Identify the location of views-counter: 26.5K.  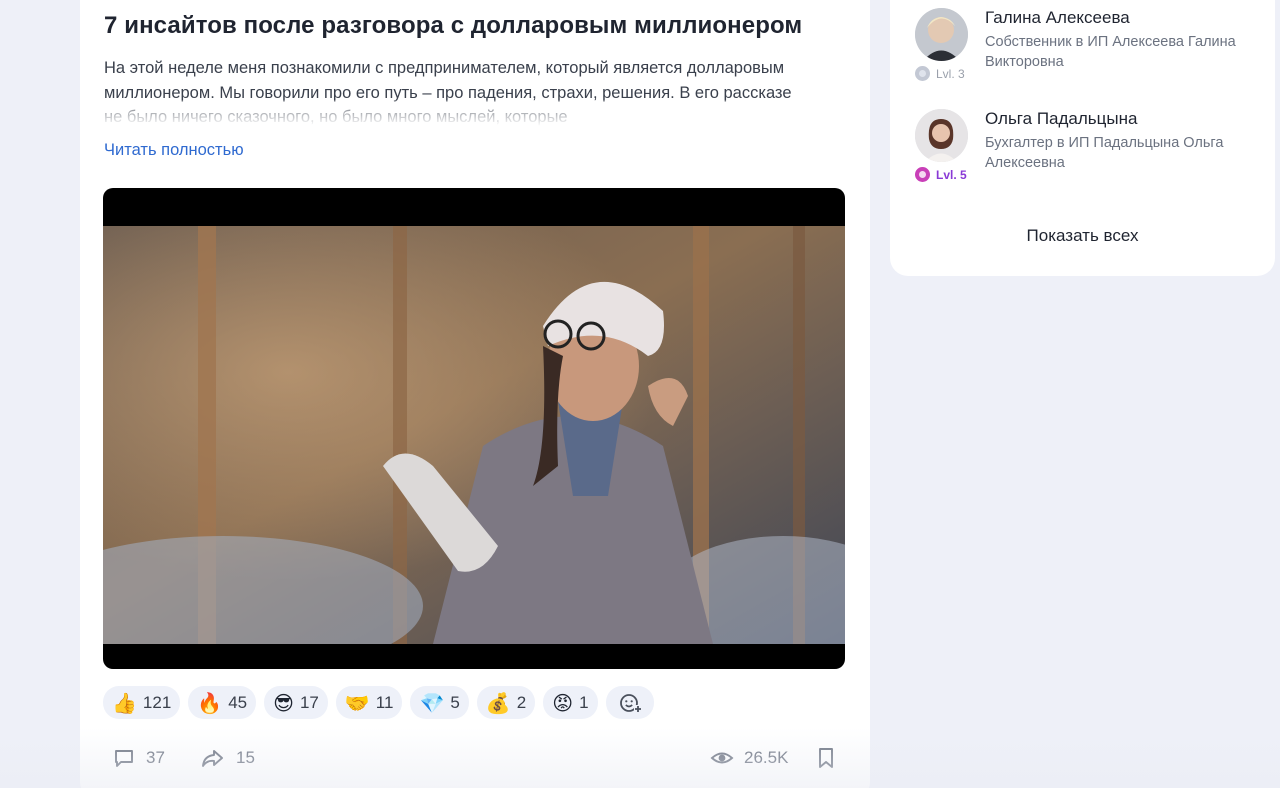
(749, 758).